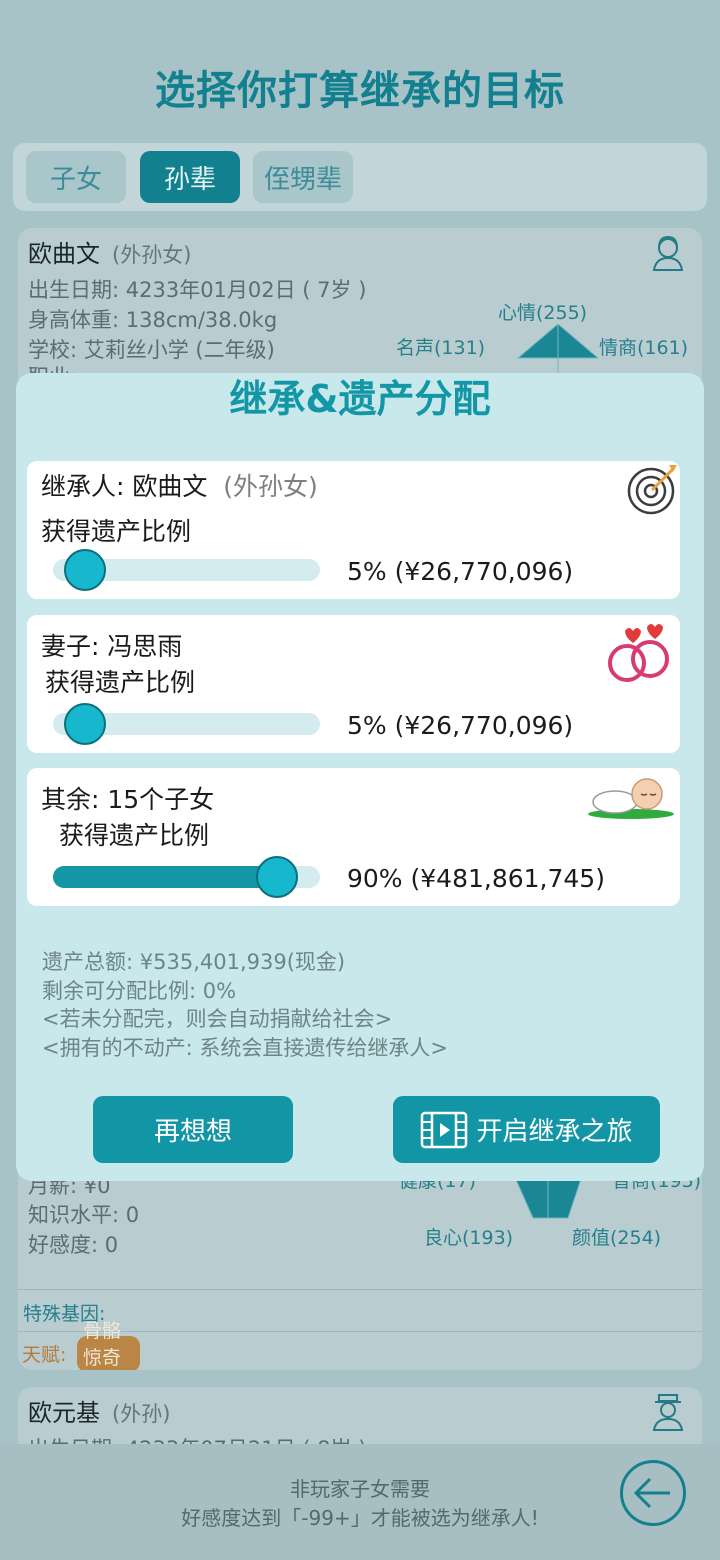 The width and height of the screenshot is (720, 1560). What do you see at coordinates (476, 878) in the screenshot?
I see `others-amount: 90% (¥481,861,745)` at bounding box center [476, 878].